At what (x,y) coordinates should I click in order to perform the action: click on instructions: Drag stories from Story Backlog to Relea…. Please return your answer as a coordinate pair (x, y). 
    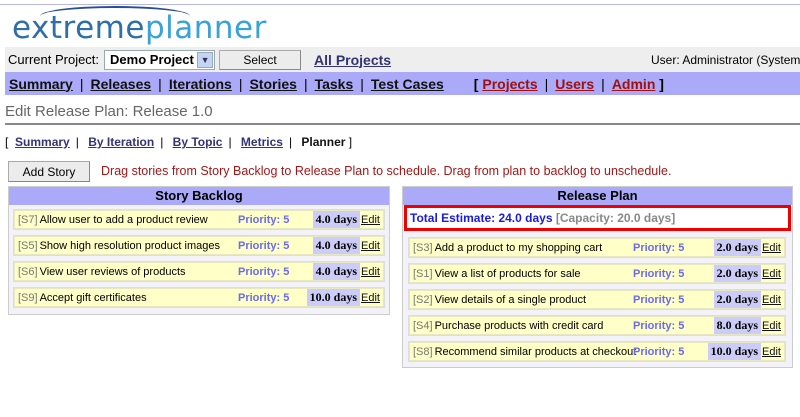
    Looking at the image, I should click on (386, 171).